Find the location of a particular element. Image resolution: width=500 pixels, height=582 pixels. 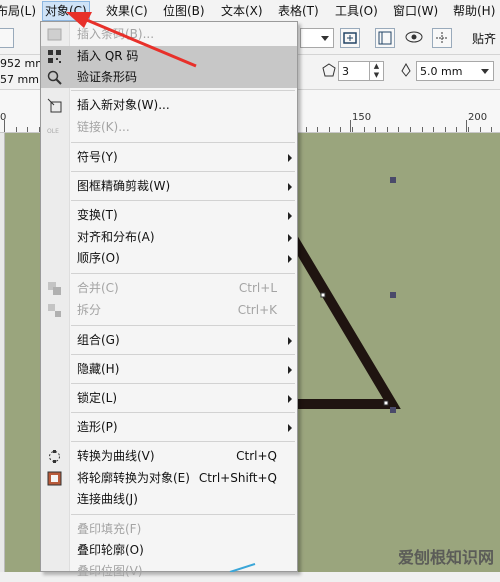

menu-item-join-curves: 连接曲线(J) is located at coordinates (169, 499).